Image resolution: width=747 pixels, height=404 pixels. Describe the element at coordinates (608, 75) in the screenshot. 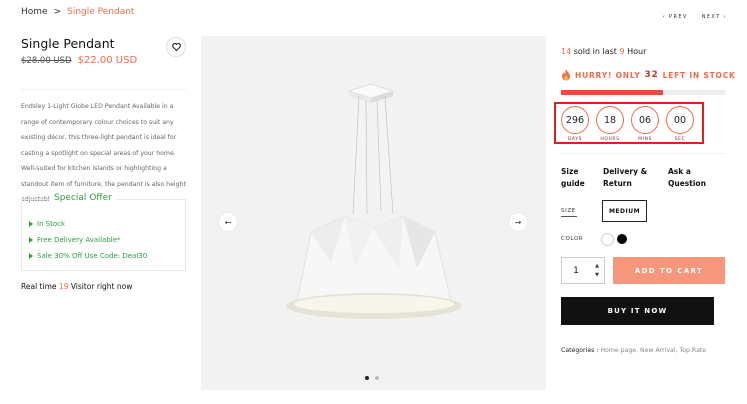

I see `stock-prefix: HURRY! ONLY` at that location.